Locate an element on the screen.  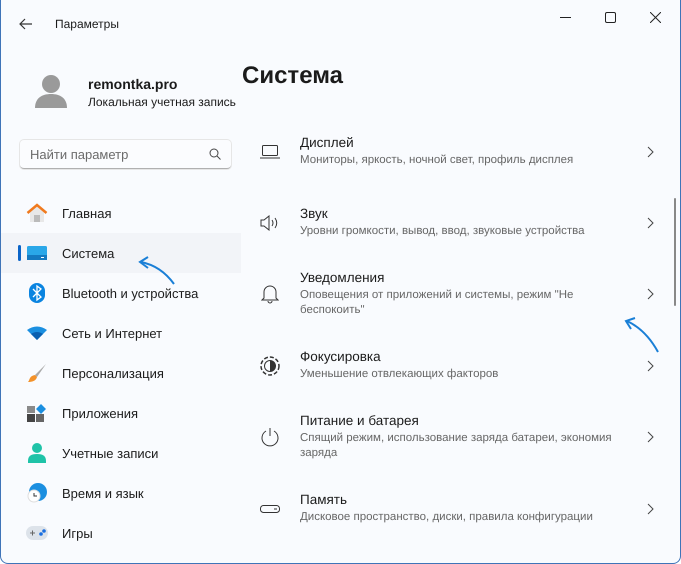
item-title: Уведомления is located at coordinates (343, 277).